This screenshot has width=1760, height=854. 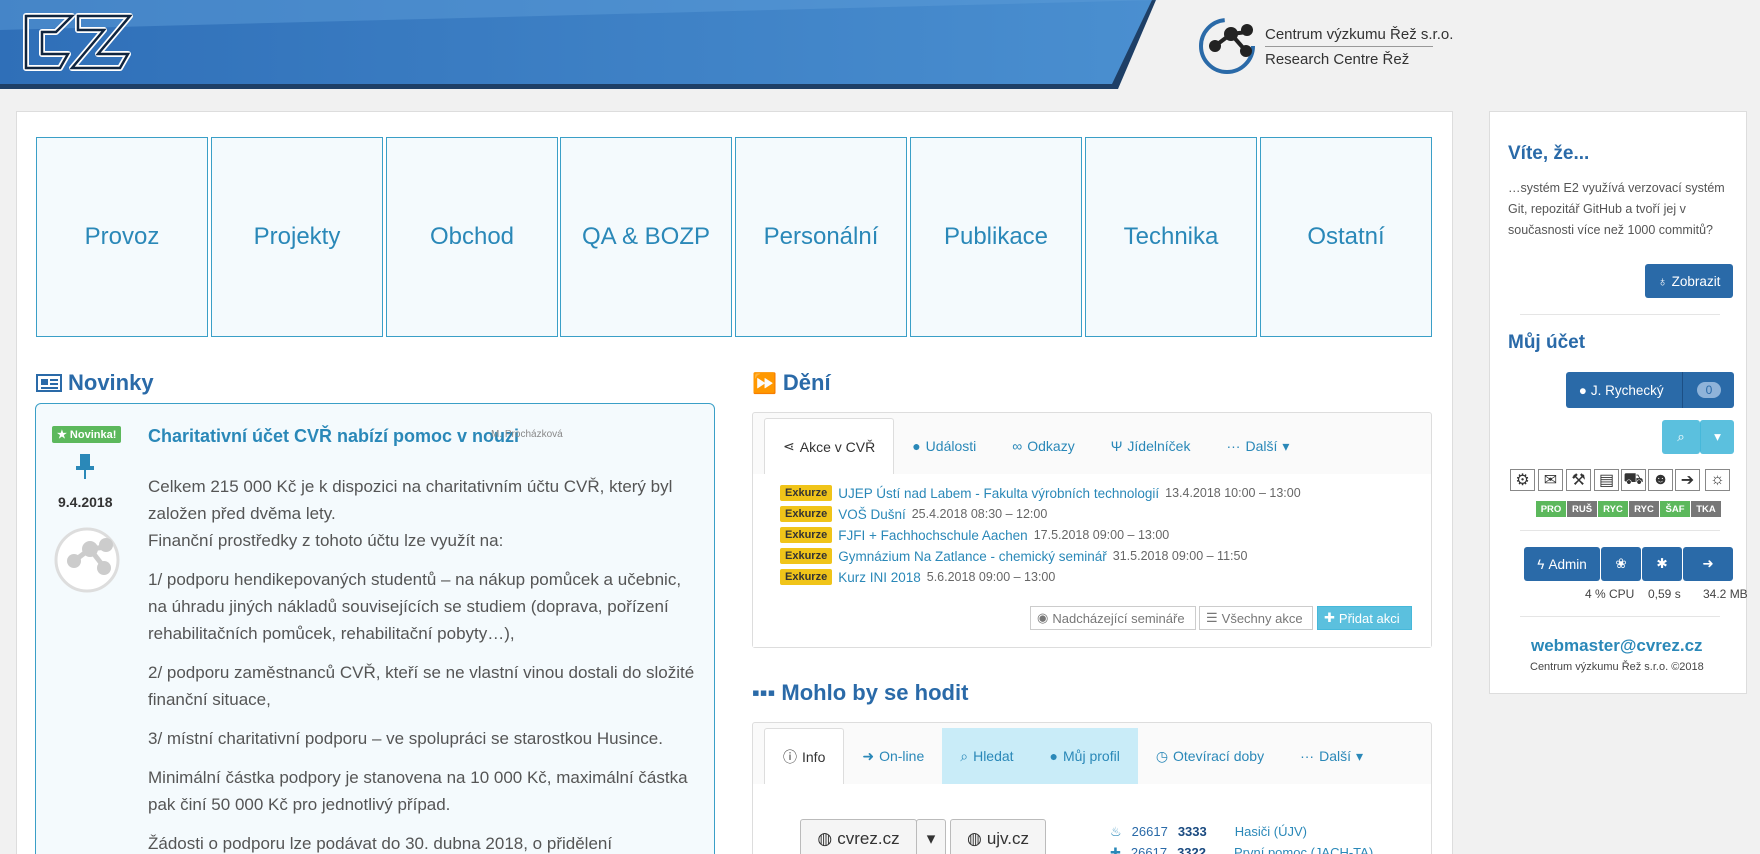 I want to click on cz-logo, so click(x=77, y=42).